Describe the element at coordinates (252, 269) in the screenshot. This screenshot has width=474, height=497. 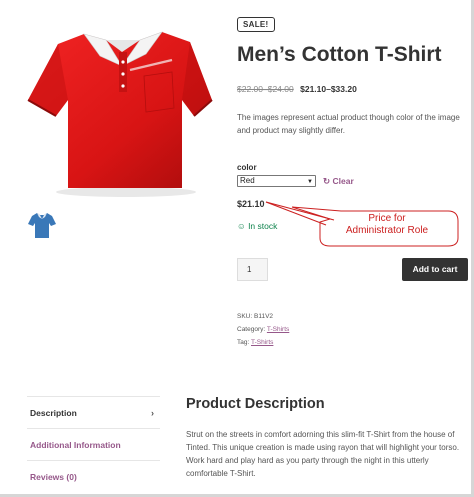
I see `quantity-input: 1` at that location.